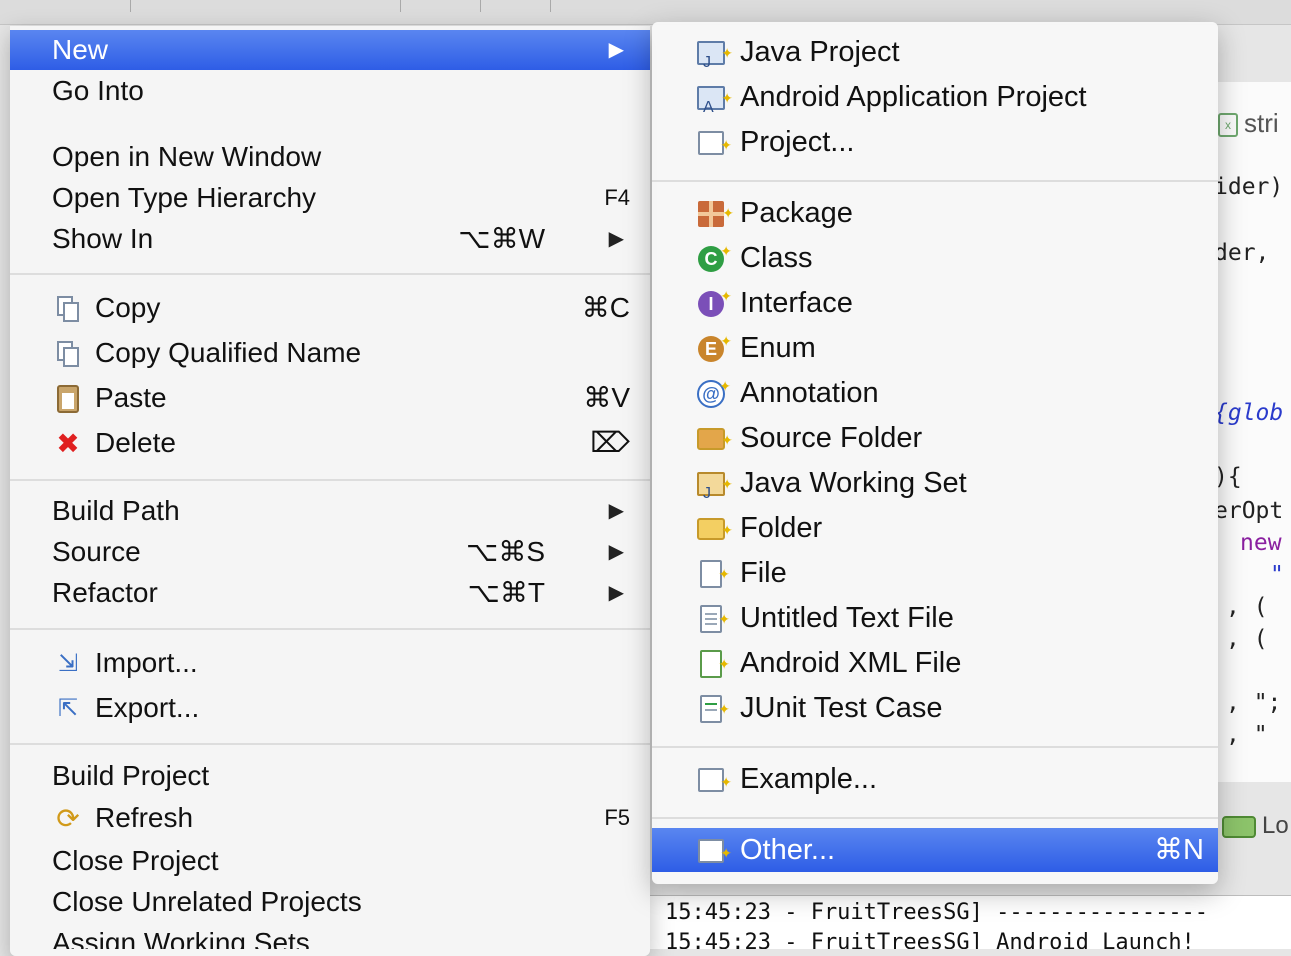 The image size is (1291, 956). What do you see at coordinates (712, 709) in the screenshot?
I see `junit-icon: ✦` at bounding box center [712, 709].